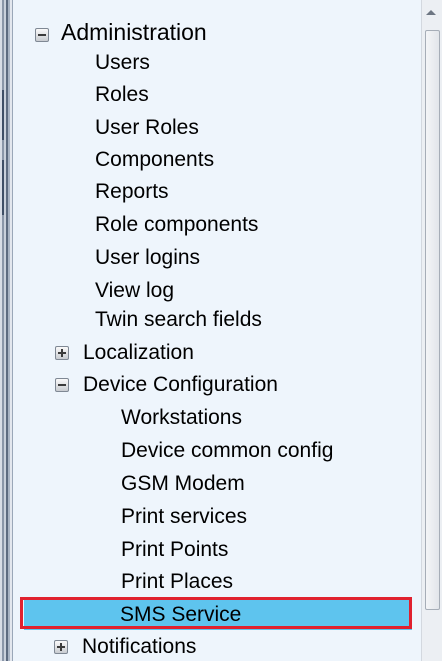  What do you see at coordinates (177, 582) in the screenshot?
I see `tree-item-print-places: Print Places` at bounding box center [177, 582].